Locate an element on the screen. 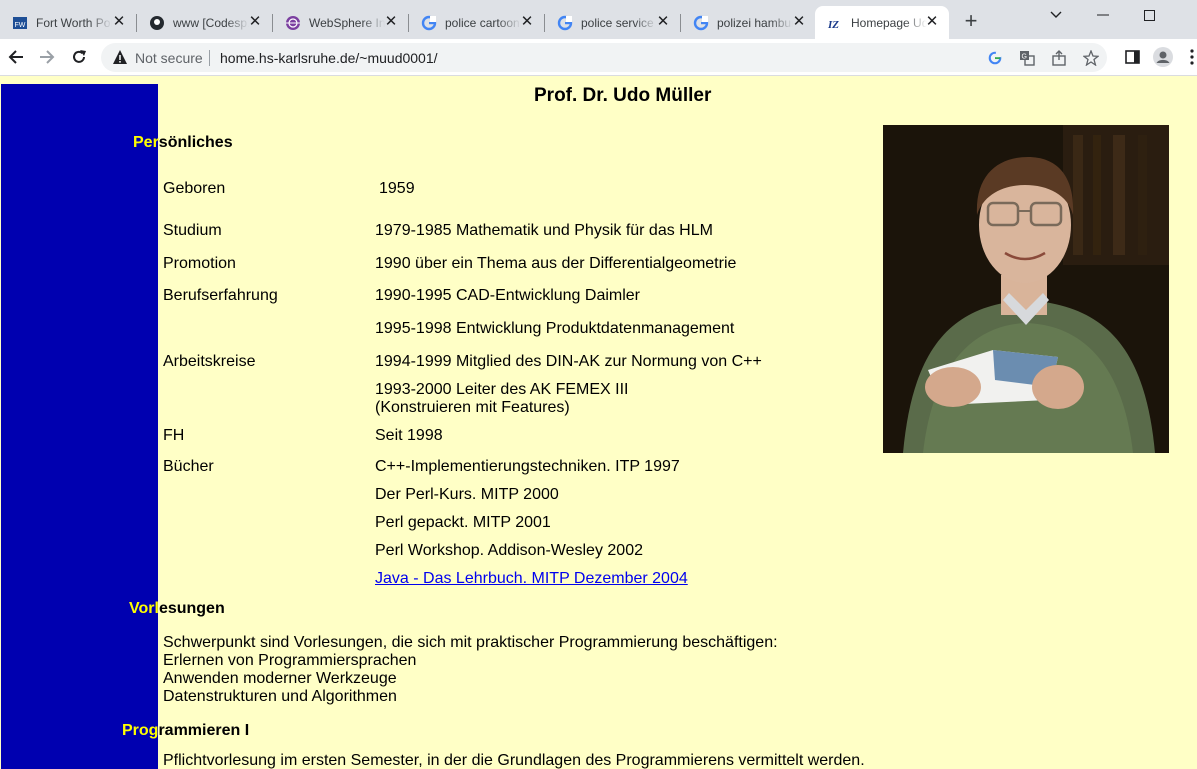 The image size is (1197, 769). fw-logo-icon: FW is located at coordinates (20, 22).